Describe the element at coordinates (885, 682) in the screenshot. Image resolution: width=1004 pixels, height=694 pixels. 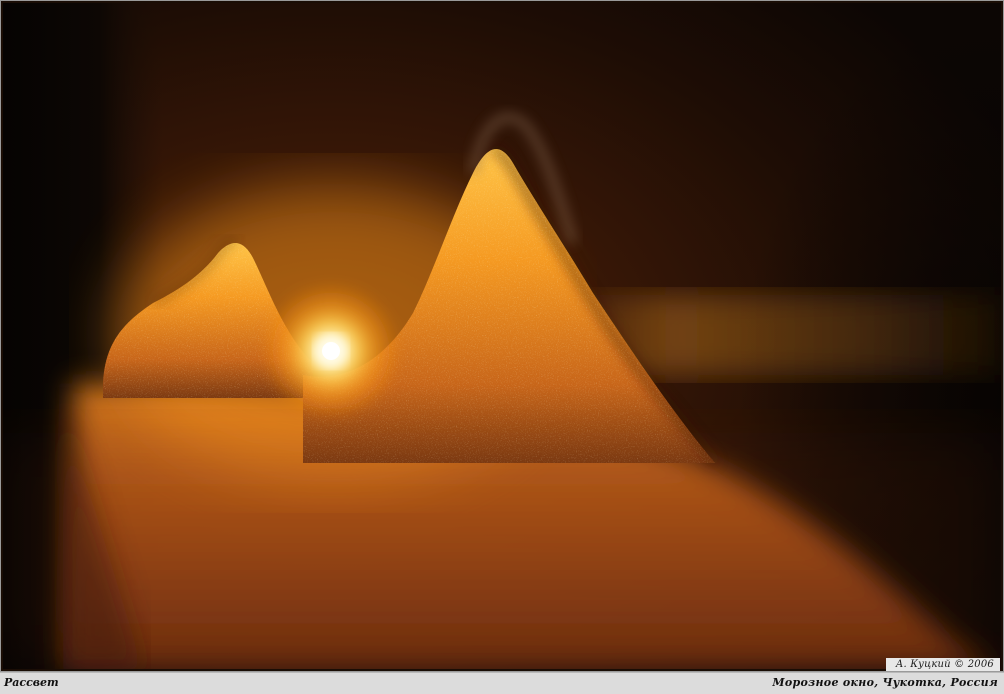
I see `photo-caption: Морозное окно, Чукотка, Россия` at that location.